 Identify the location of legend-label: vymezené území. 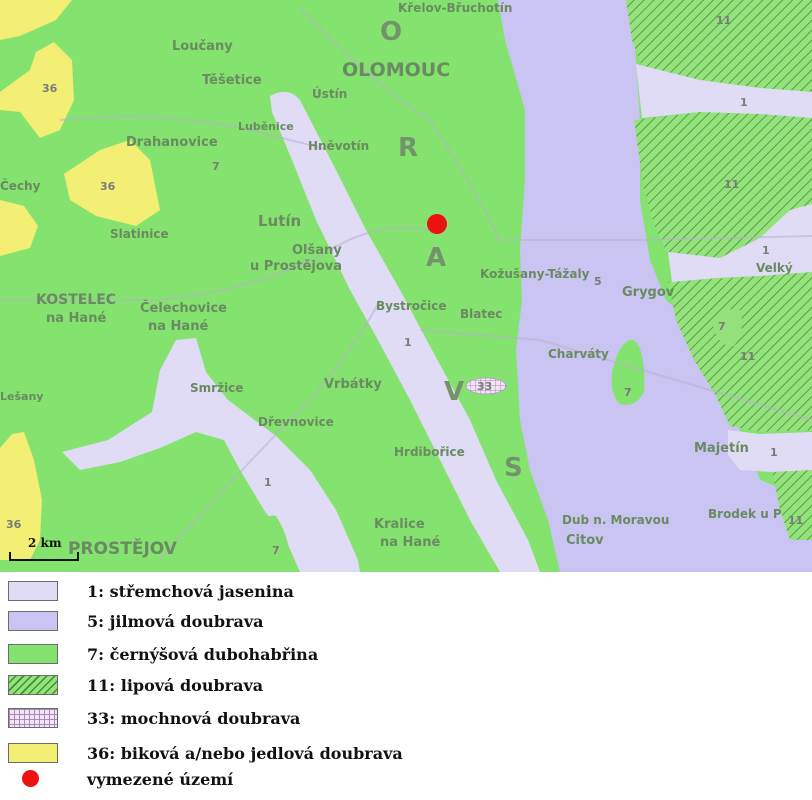
(160, 779).